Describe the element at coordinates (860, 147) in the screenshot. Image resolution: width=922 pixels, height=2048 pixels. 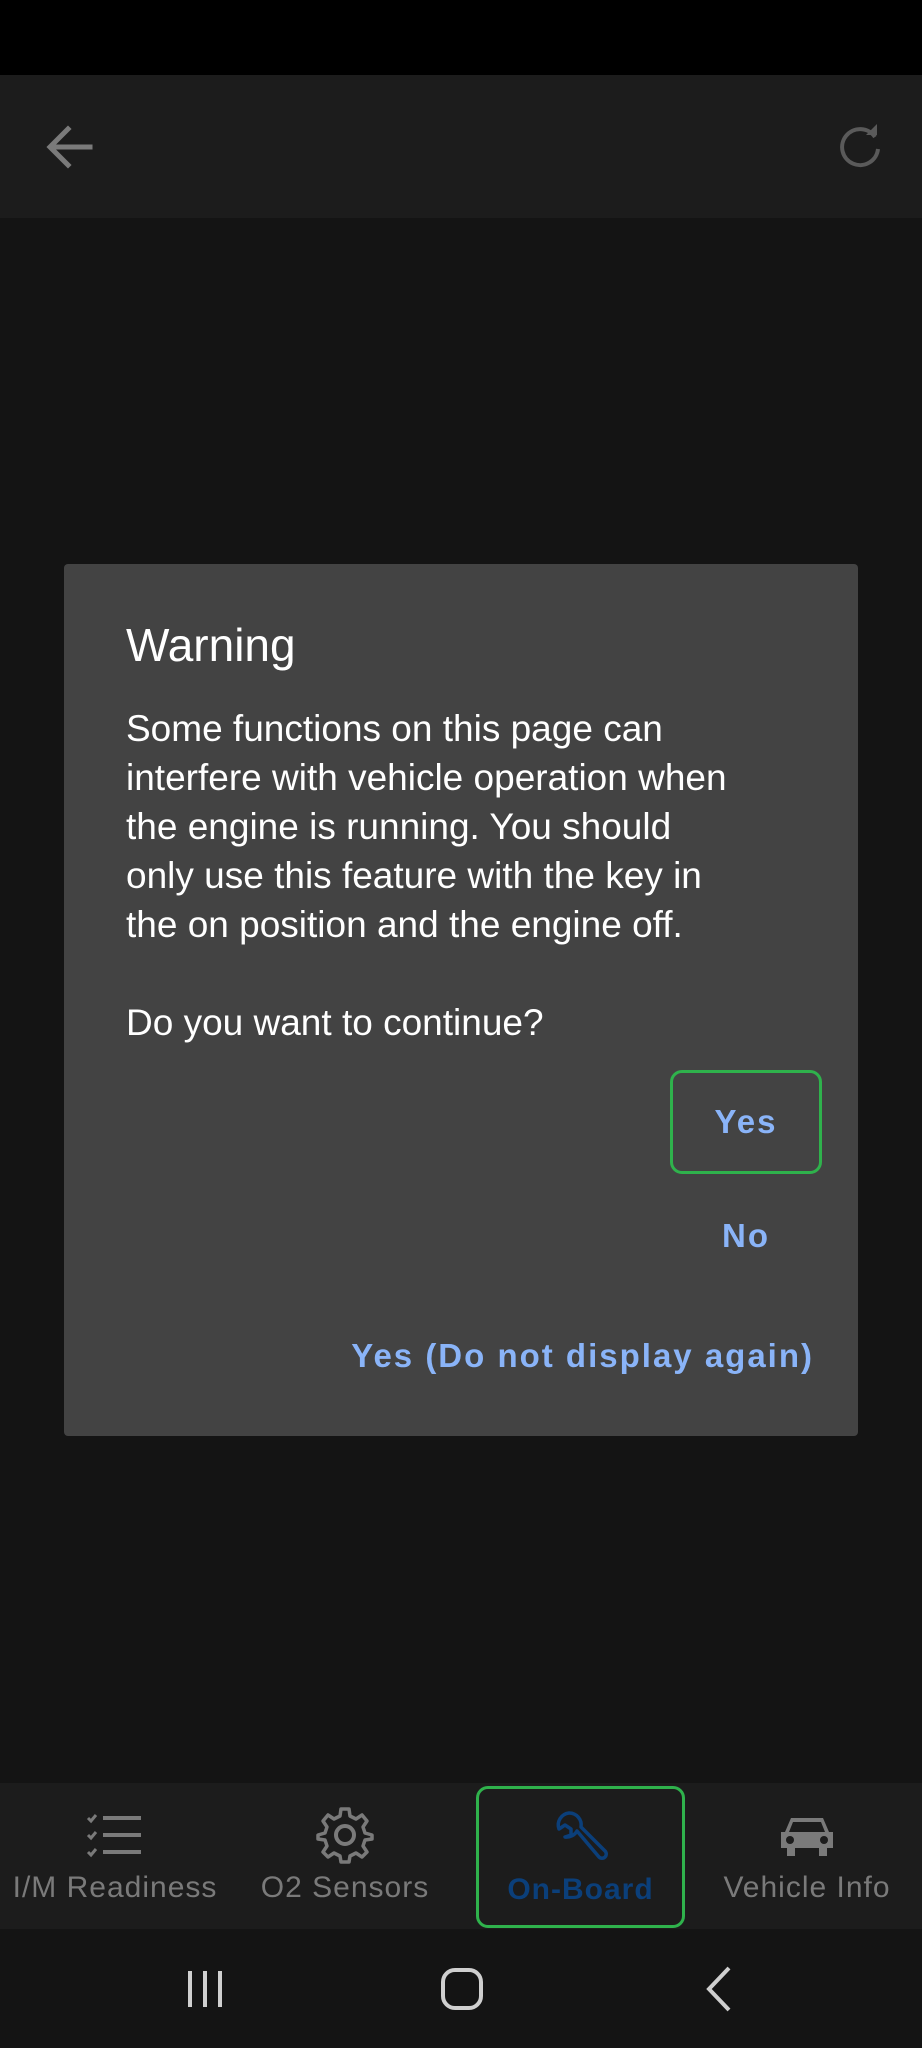
I see `refresh-icon` at that location.